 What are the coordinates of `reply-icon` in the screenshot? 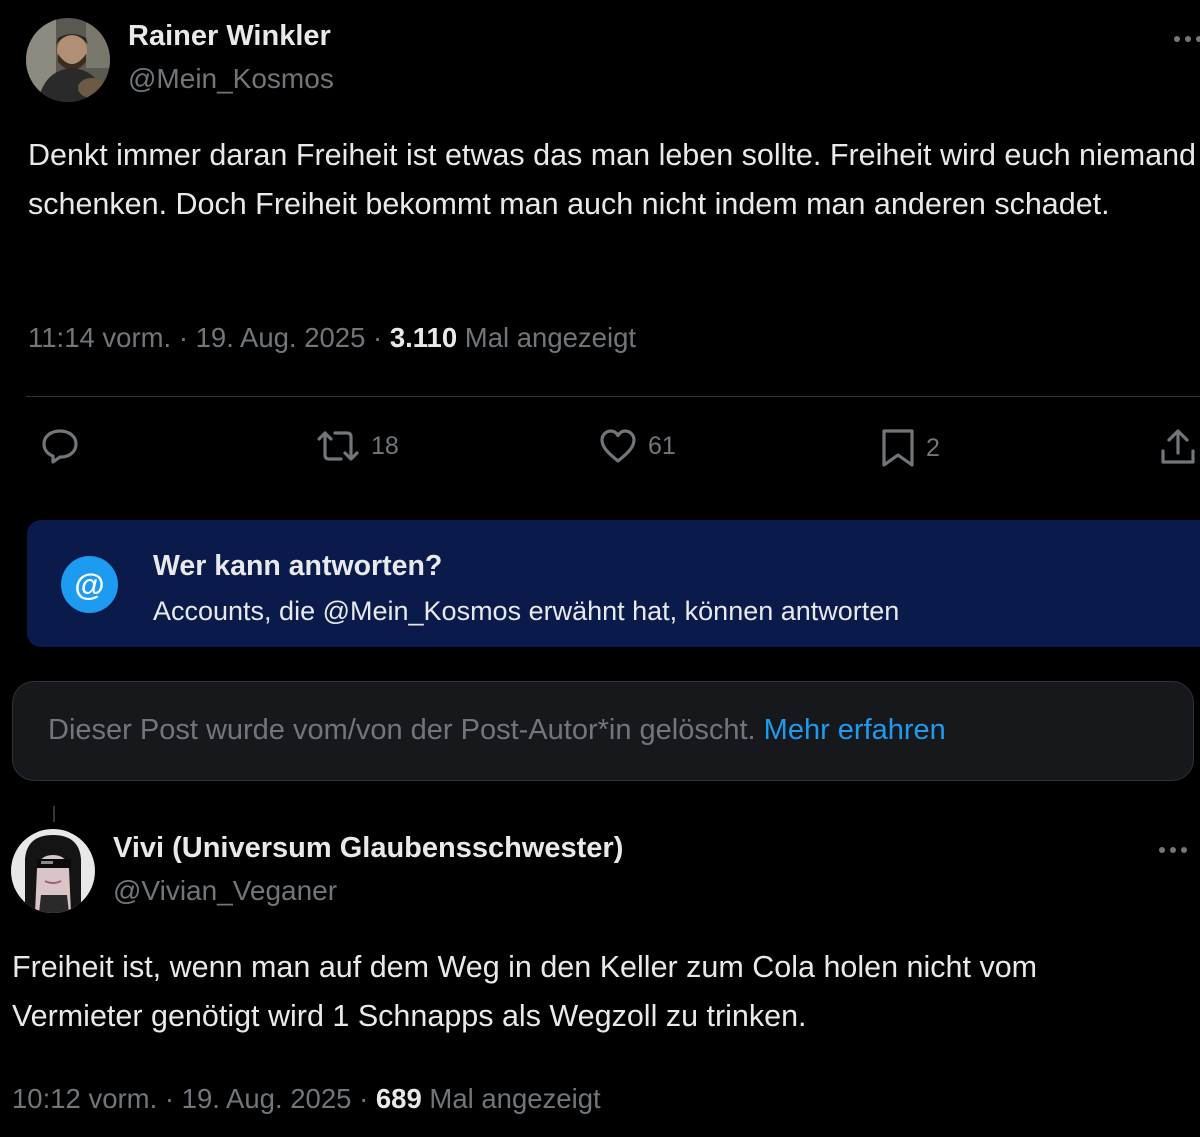 It's located at (60, 446).